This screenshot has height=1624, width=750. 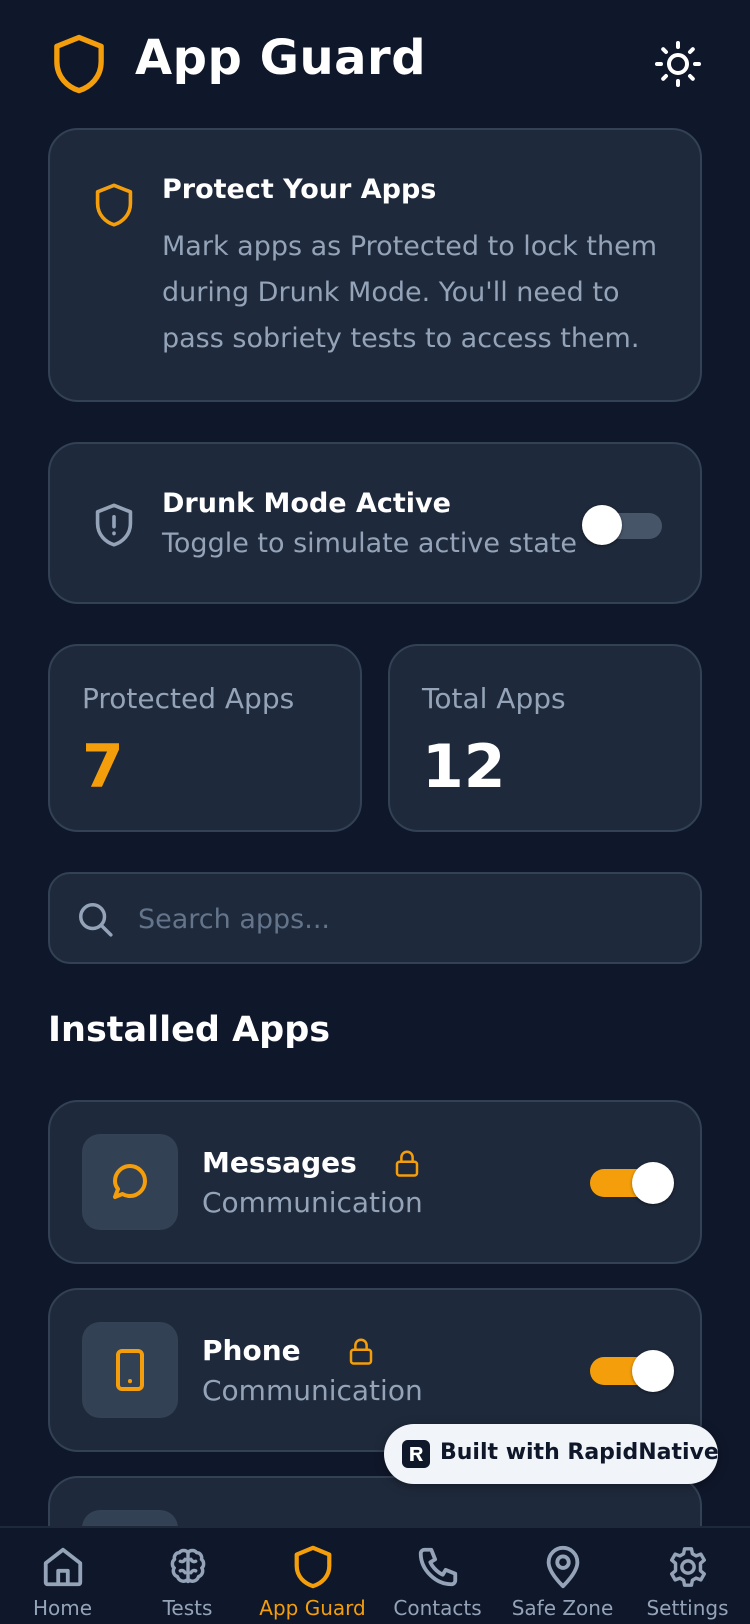 What do you see at coordinates (687, 1608) in the screenshot?
I see `nav-label: Settings` at bounding box center [687, 1608].